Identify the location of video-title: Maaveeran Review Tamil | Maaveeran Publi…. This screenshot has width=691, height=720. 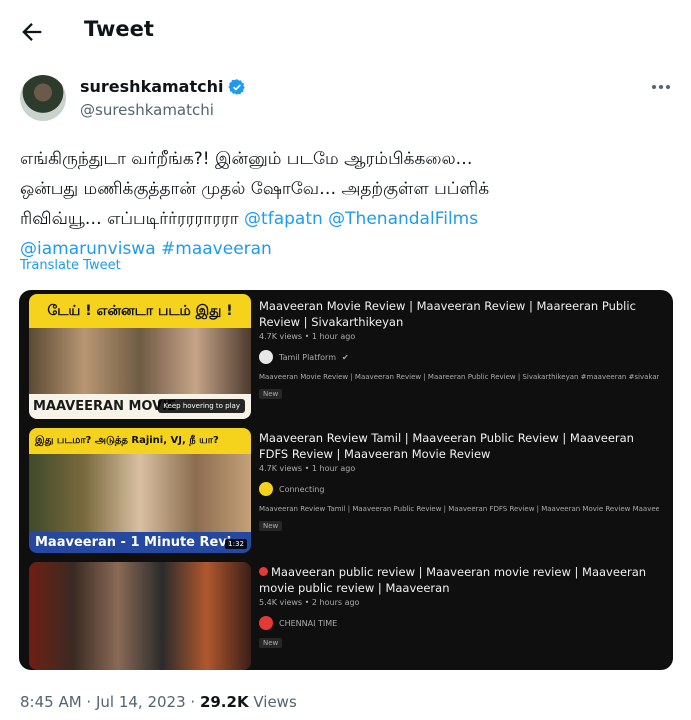
(459, 446).